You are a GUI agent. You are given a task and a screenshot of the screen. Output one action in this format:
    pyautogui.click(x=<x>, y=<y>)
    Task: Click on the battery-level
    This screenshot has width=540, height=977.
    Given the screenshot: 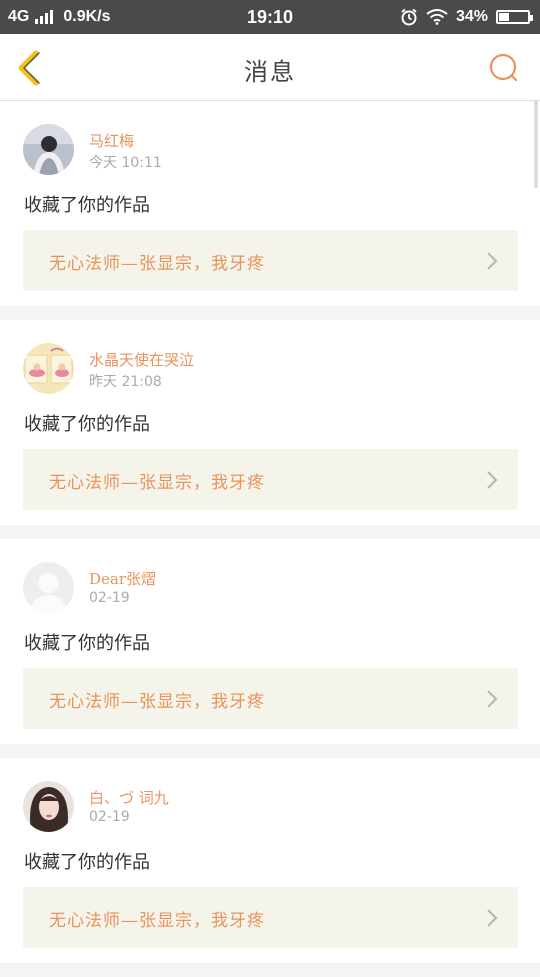 What is the action you would take?
    pyautogui.click(x=504, y=17)
    